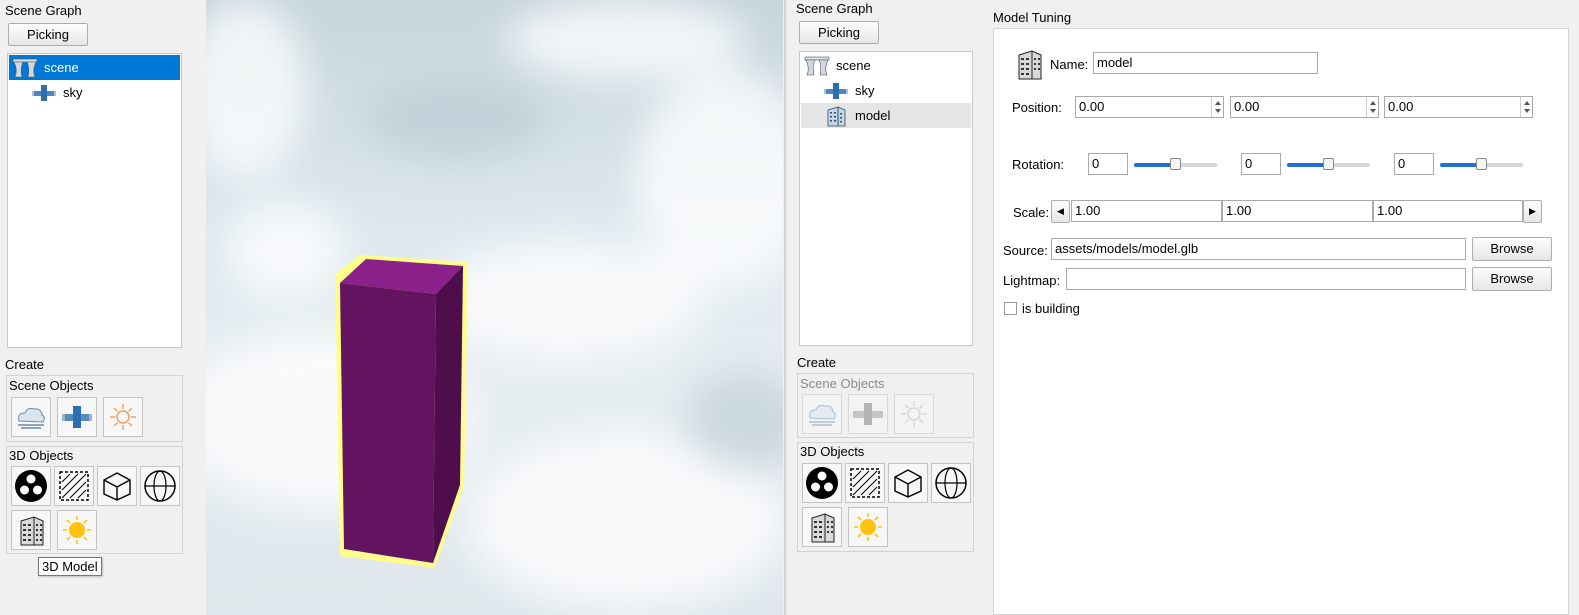 The height and width of the screenshot is (615, 1579). Describe the element at coordinates (94, 200) in the screenshot. I see `scene-tree: scene sky` at that location.